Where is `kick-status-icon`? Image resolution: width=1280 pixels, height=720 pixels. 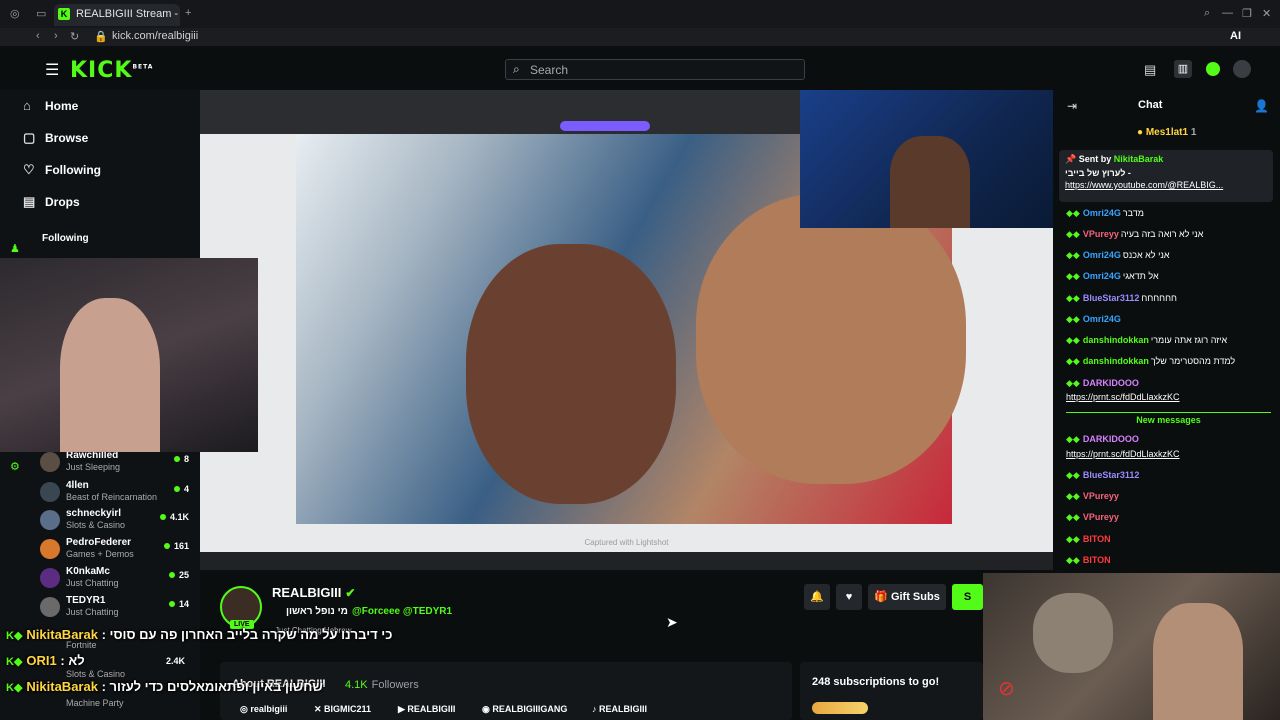 kick-status-icon is located at coordinates (1213, 69).